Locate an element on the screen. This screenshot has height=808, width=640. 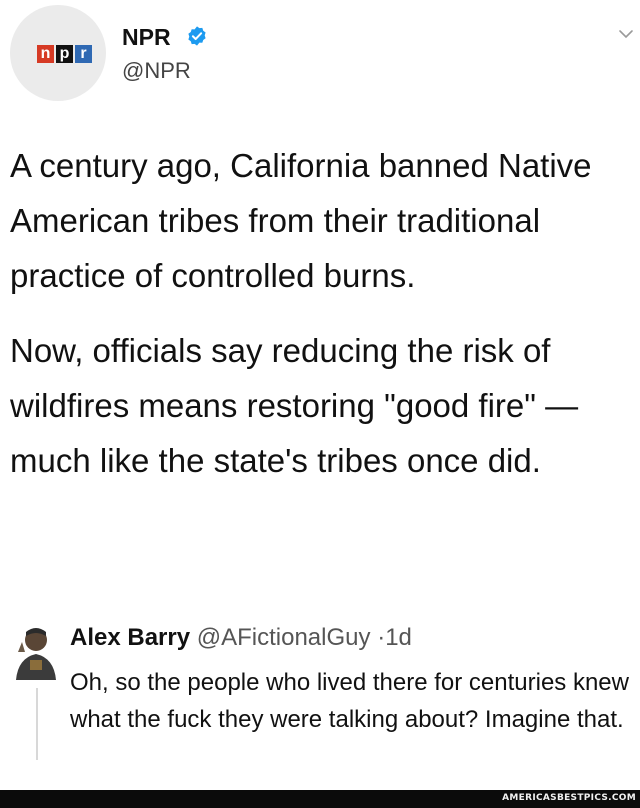
reply-header: Alex Barry @AFictionalGuy ·1d is located at coordinates (241, 638).